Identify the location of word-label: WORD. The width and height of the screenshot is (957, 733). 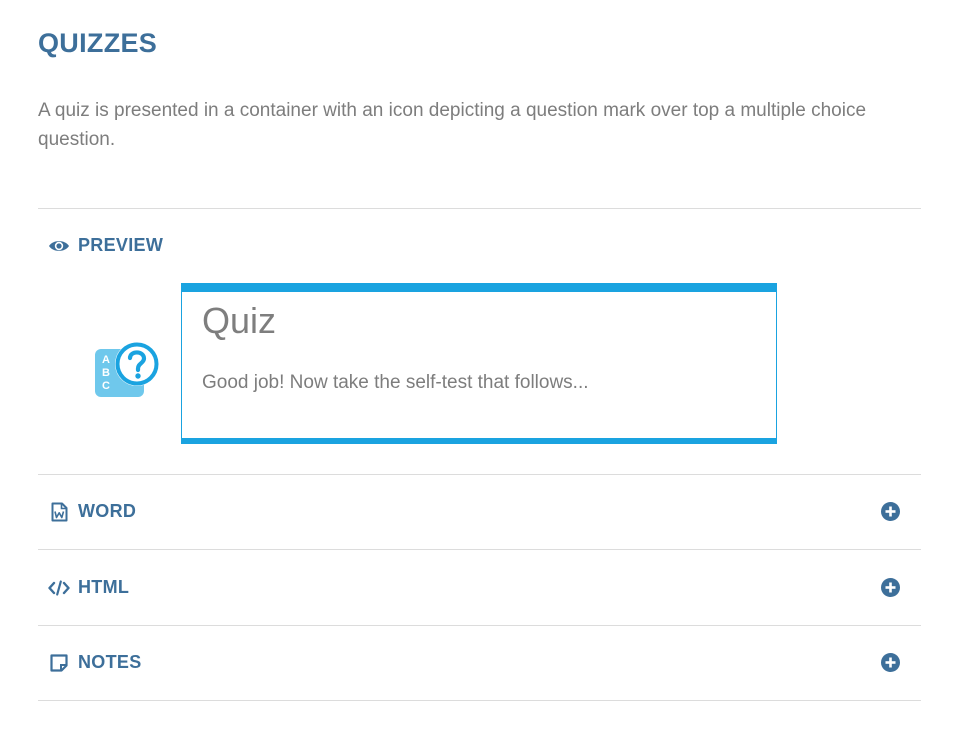
(107, 511).